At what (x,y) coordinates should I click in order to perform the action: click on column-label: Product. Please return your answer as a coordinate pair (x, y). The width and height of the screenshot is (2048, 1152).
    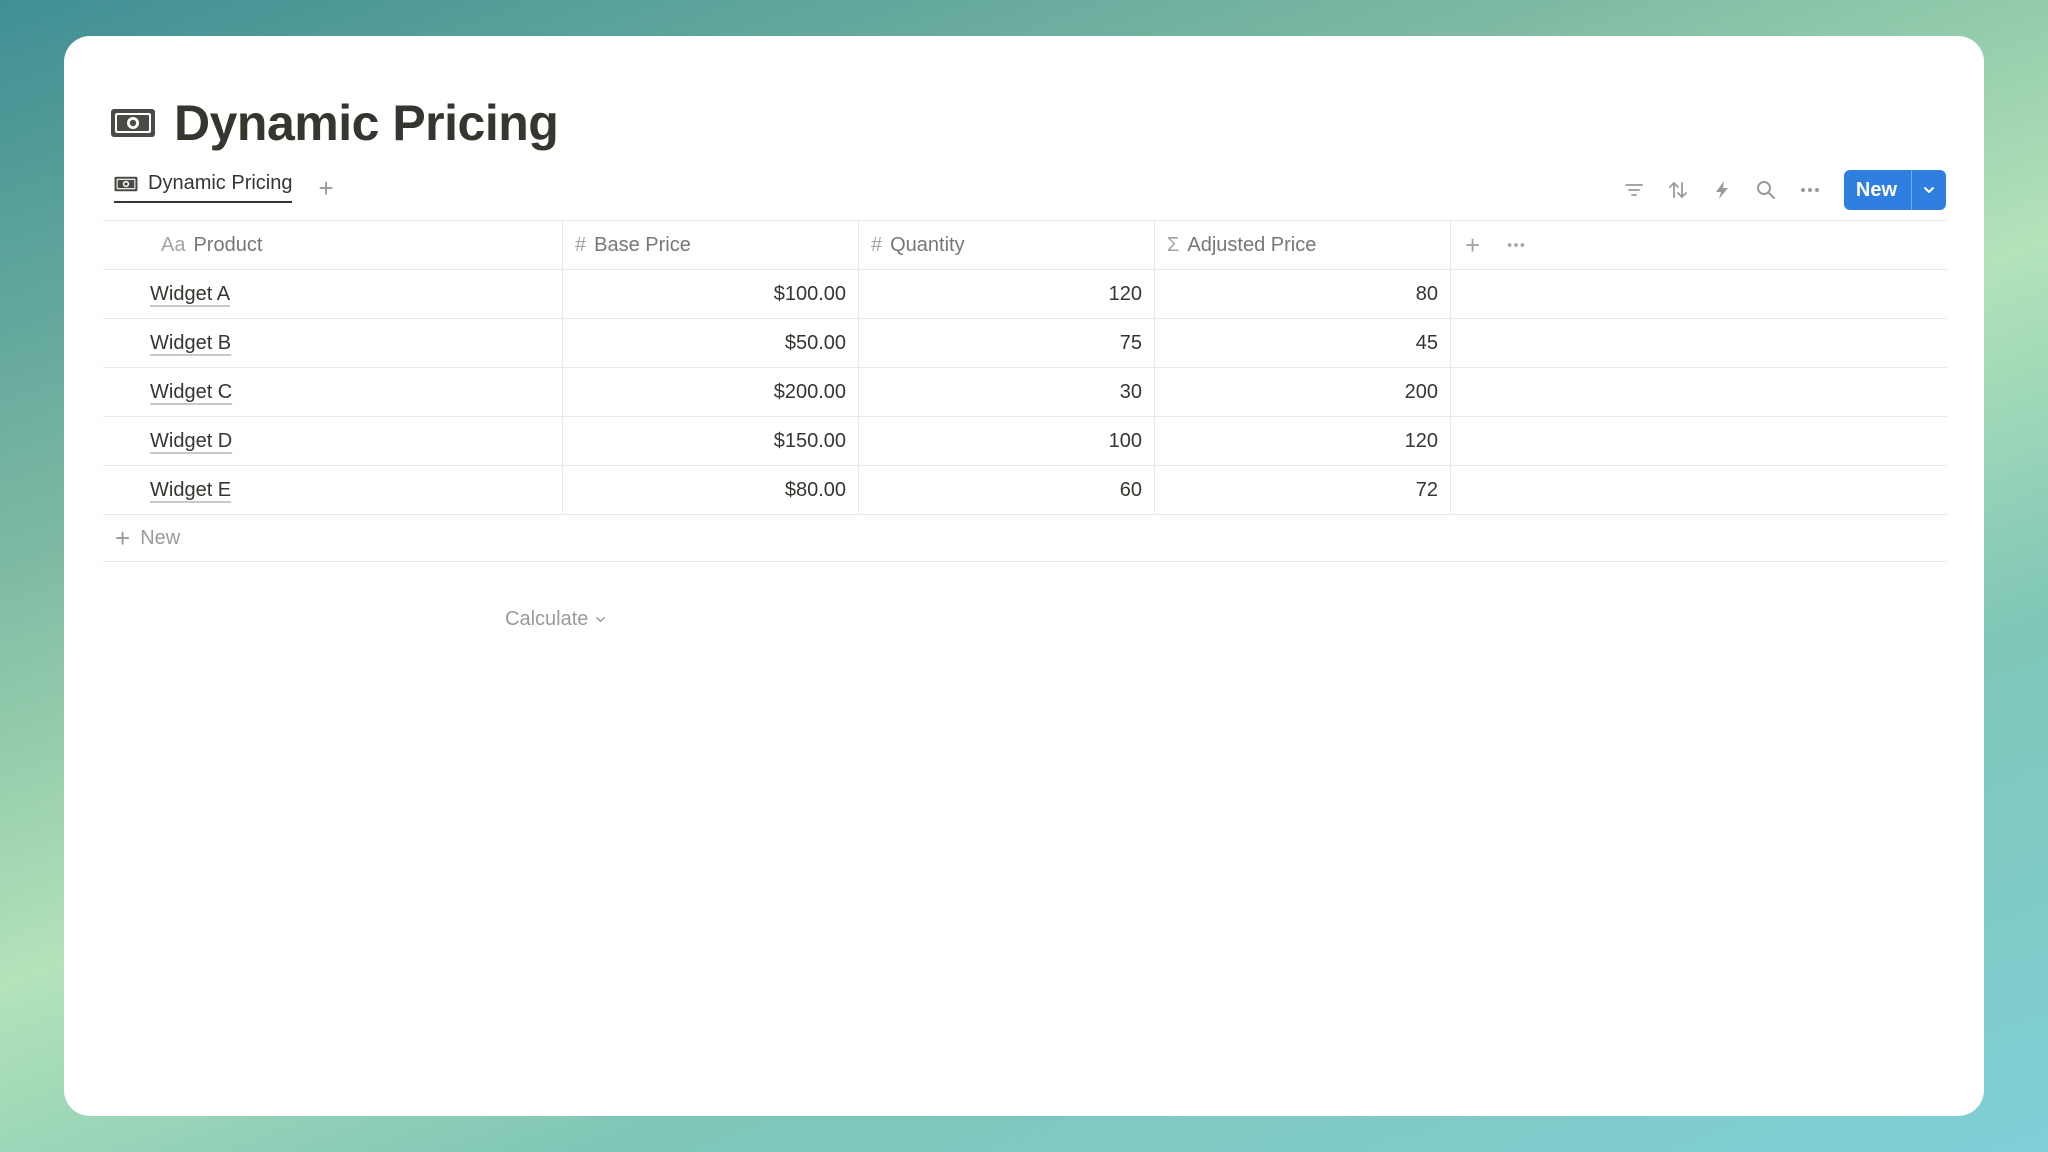
    Looking at the image, I should click on (228, 244).